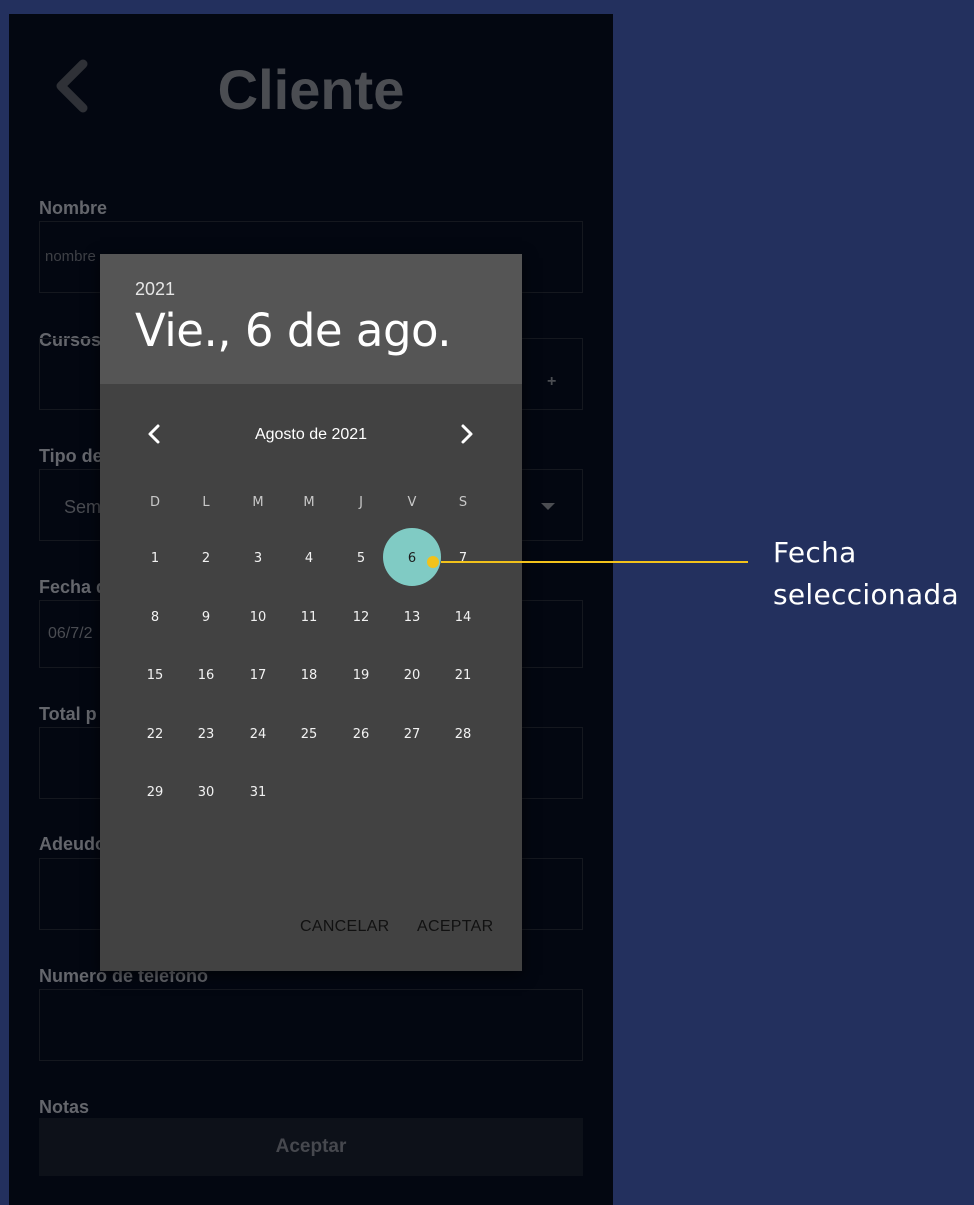 The width and height of the screenshot is (974, 1205). What do you see at coordinates (258, 792) in the screenshot?
I see `calendar-day: 31` at bounding box center [258, 792].